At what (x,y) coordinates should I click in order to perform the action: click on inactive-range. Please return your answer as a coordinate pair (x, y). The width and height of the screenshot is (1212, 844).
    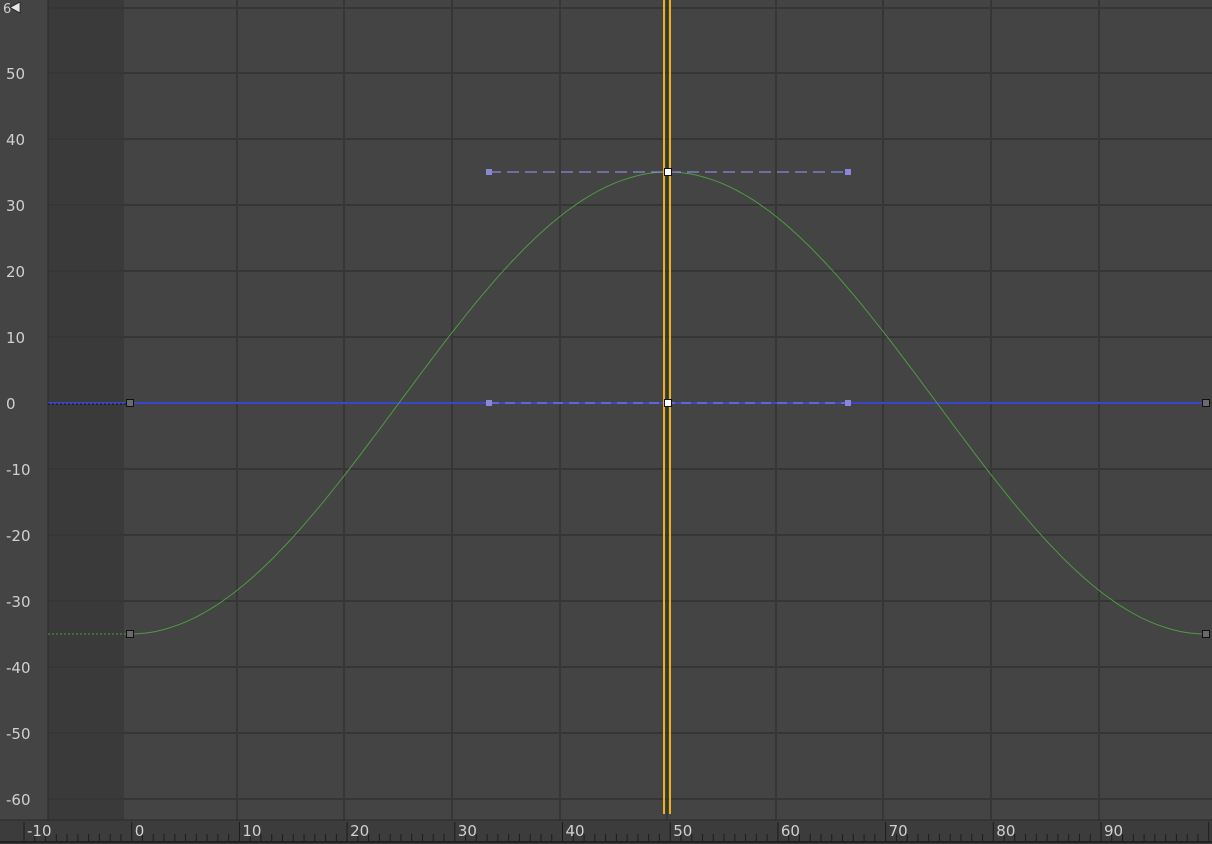
    Looking at the image, I should click on (86, 410).